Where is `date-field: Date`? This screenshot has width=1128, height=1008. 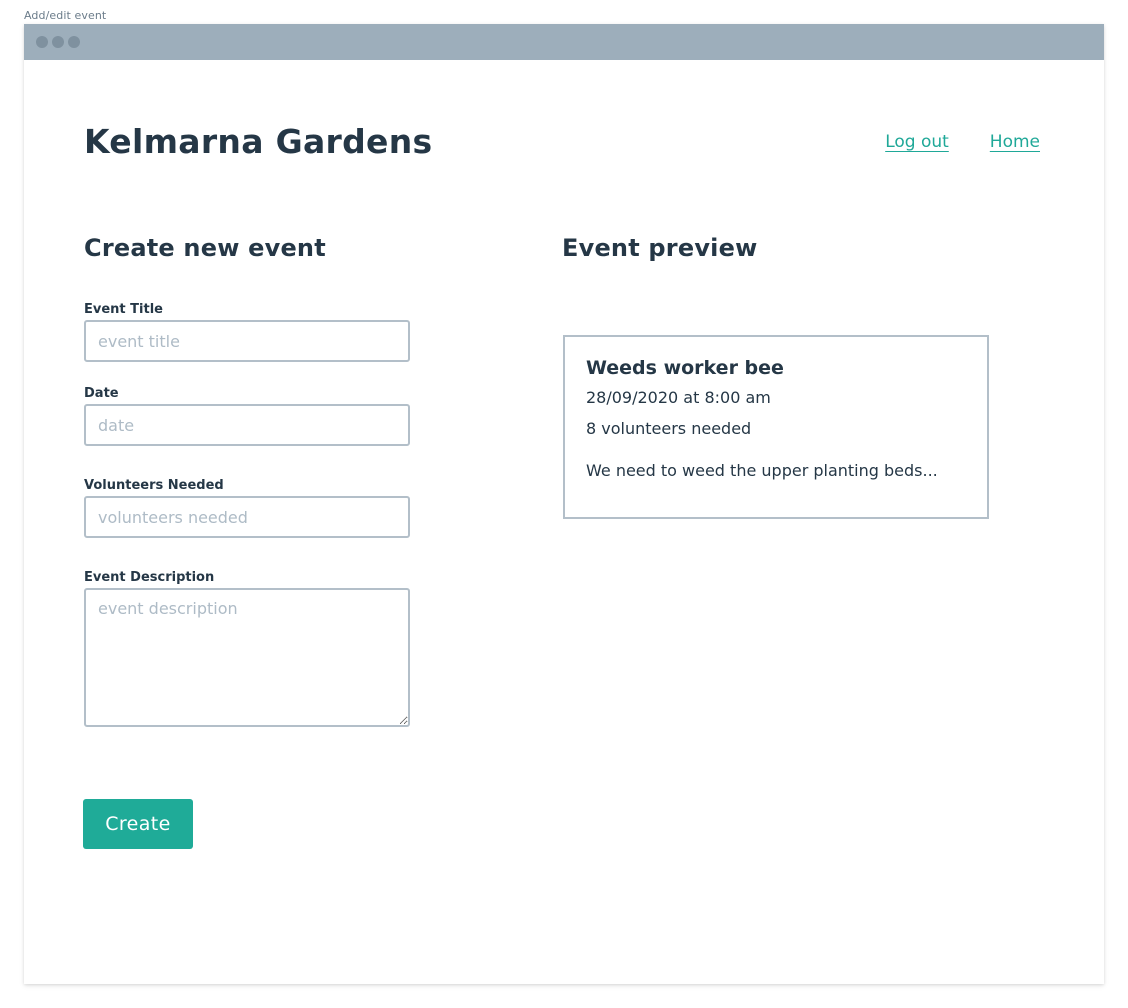 date-field: Date is located at coordinates (247, 416).